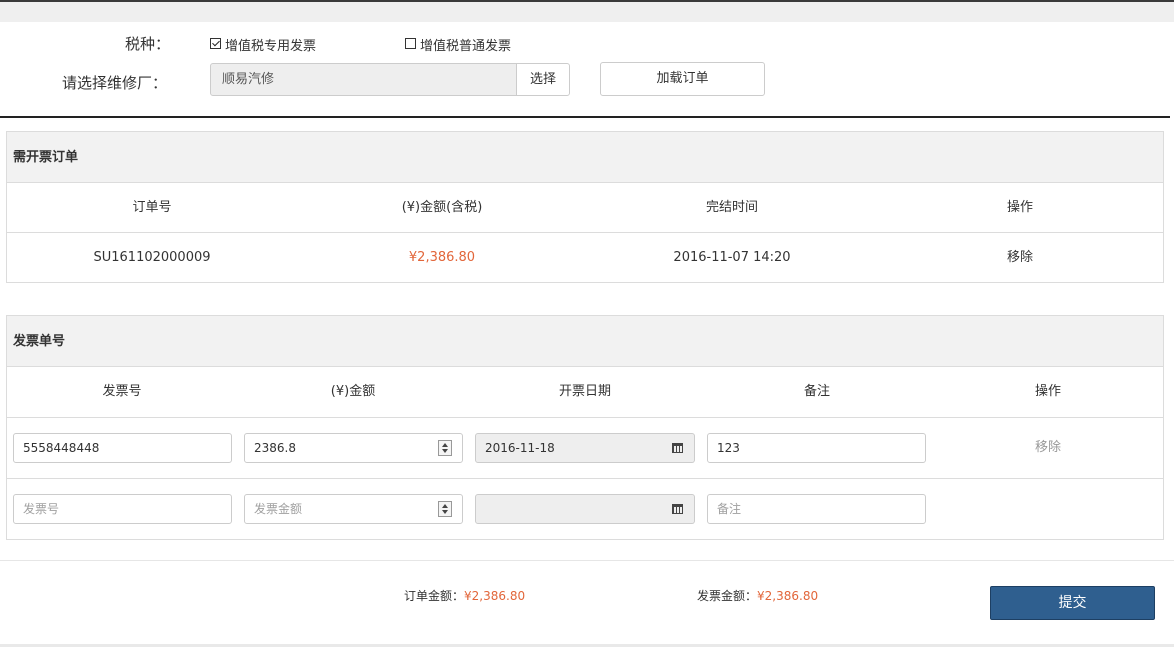 The width and height of the screenshot is (1174, 647). I want to click on checkbox-unchecked-icon, so click(410, 43).